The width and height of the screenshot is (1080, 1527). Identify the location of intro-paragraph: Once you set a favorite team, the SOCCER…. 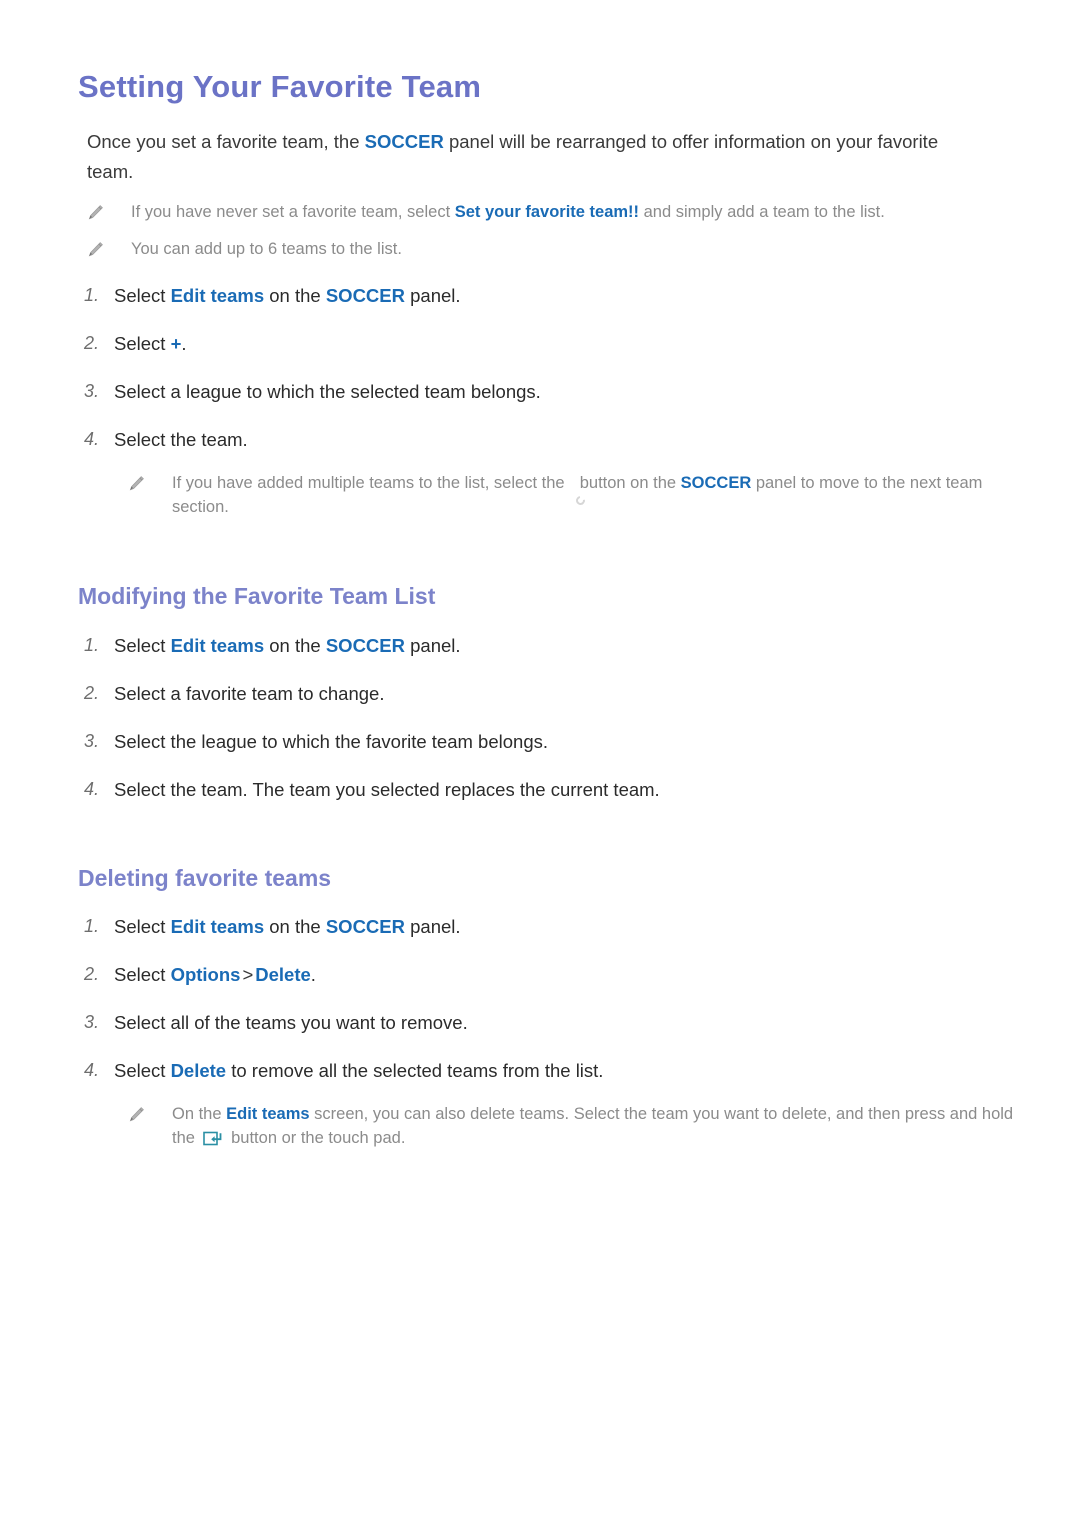
(527, 157).